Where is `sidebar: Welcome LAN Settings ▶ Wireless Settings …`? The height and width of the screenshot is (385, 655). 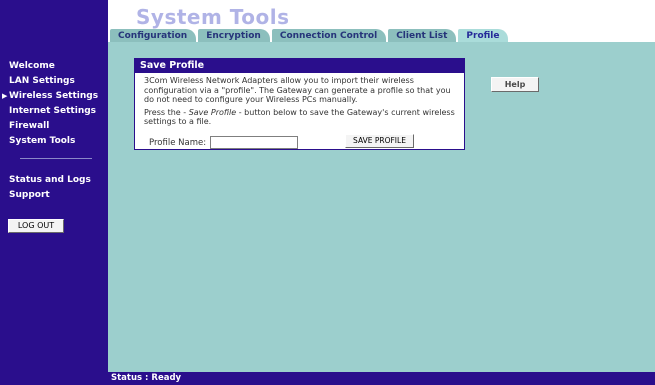 sidebar: Welcome LAN Settings ▶ Wireless Settings … is located at coordinates (54, 213).